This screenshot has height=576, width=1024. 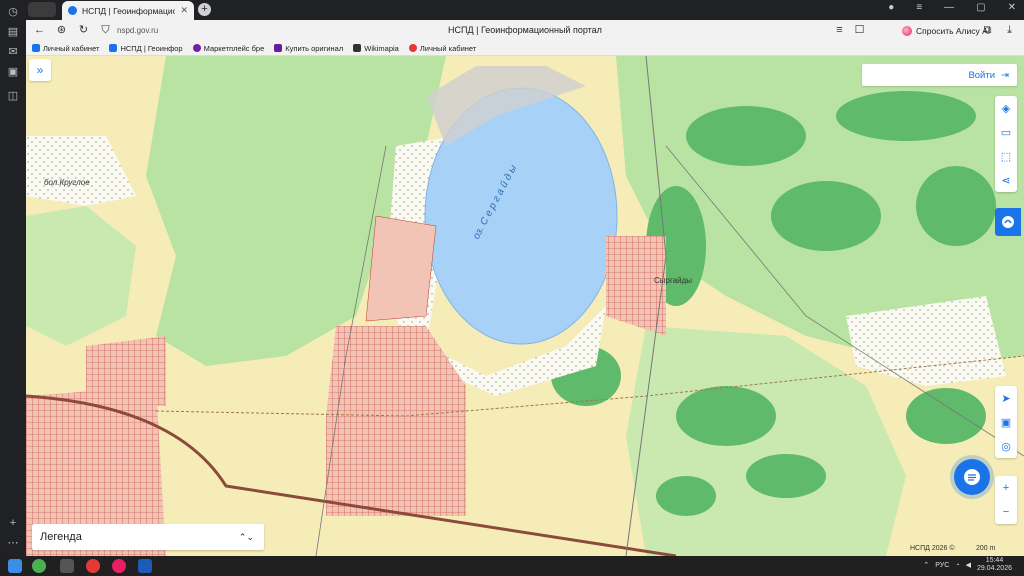 What do you see at coordinates (839, 30) in the screenshot?
I see `page-menu-icon: ≡` at bounding box center [839, 30].